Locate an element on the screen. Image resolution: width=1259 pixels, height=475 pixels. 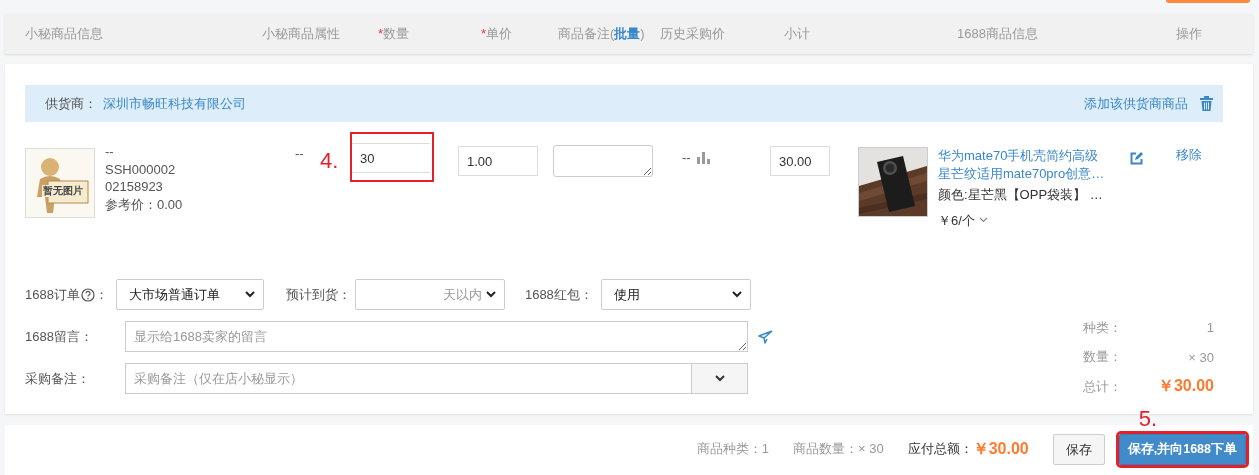
attribute-text: -- is located at coordinates (299, 153).